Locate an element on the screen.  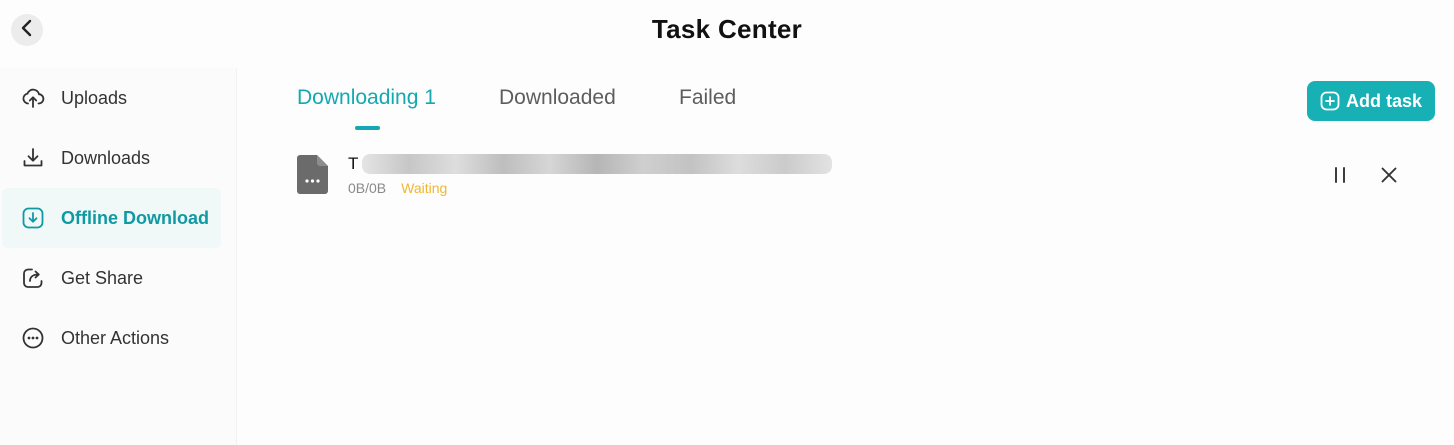
sidebar-item-label: Get Share is located at coordinates (102, 277).